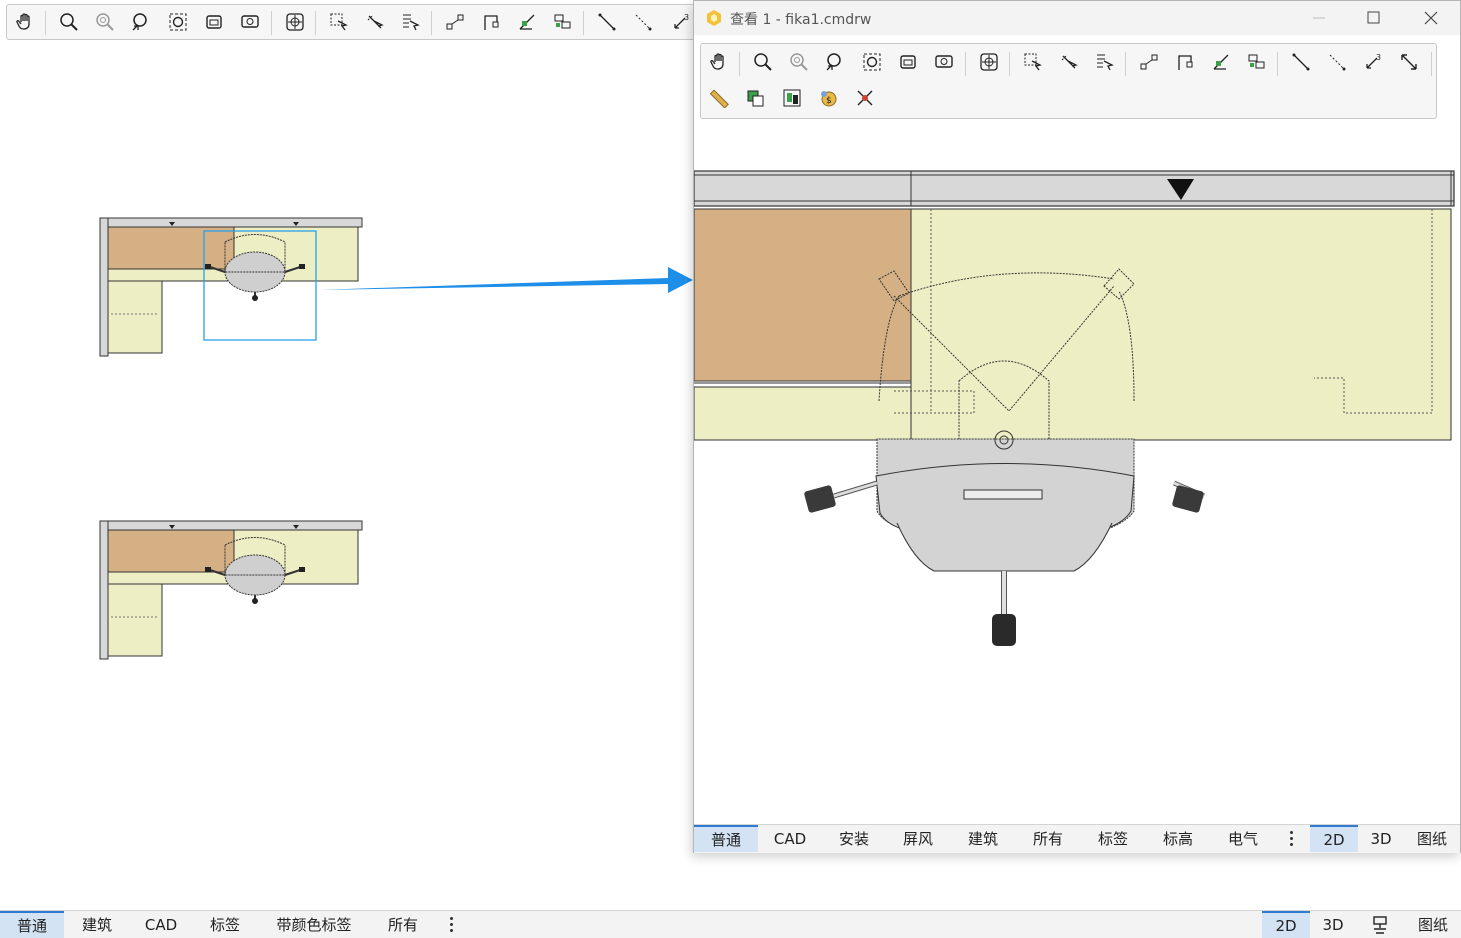  Describe the element at coordinates (232, 589) in the screenshot. I see `workstation-plan-lower` at that location.